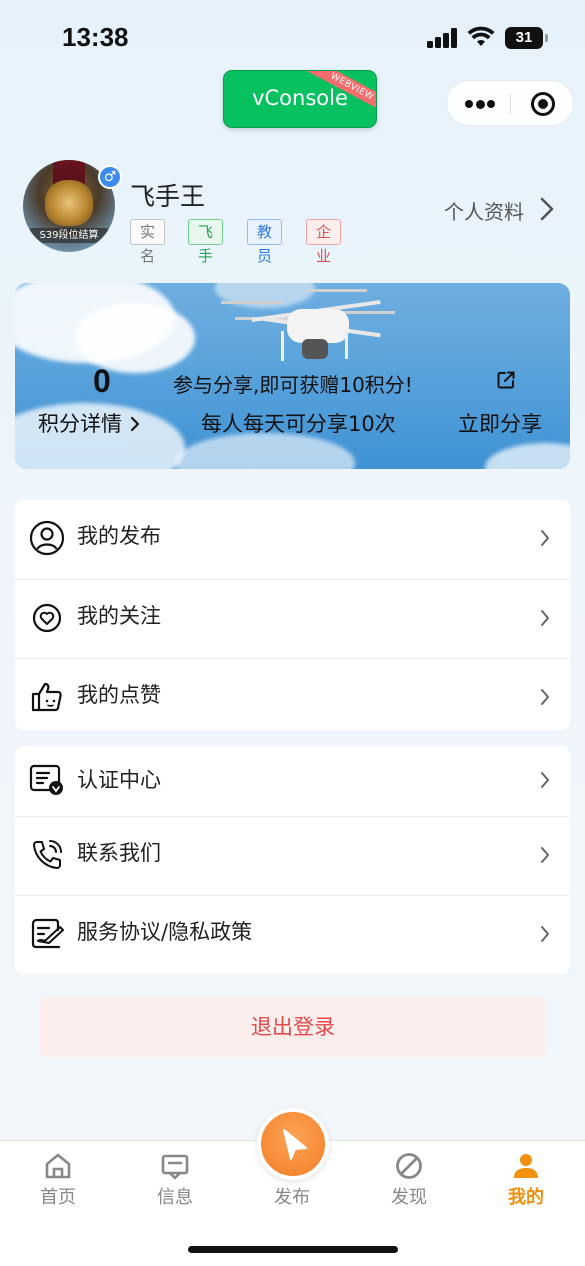  What do you see at coordinates (58, 1166) in the screenshot?
I see `home-icon` at bounding box center [58, 1166].